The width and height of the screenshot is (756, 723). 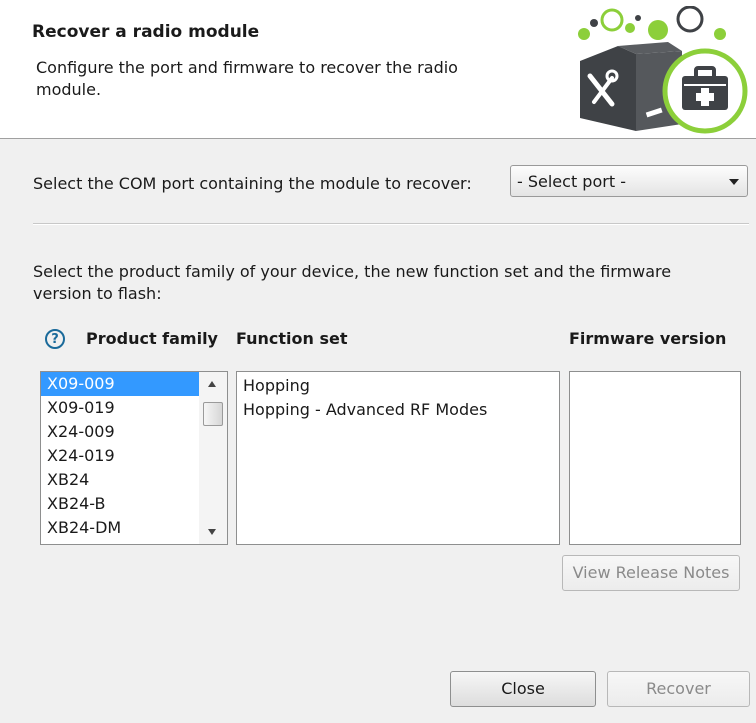 What do you see at coordinates (651, 573) in the screenshot?
I see `view-release-notes-button: View Release Notes` at bounding box center [651, 573].